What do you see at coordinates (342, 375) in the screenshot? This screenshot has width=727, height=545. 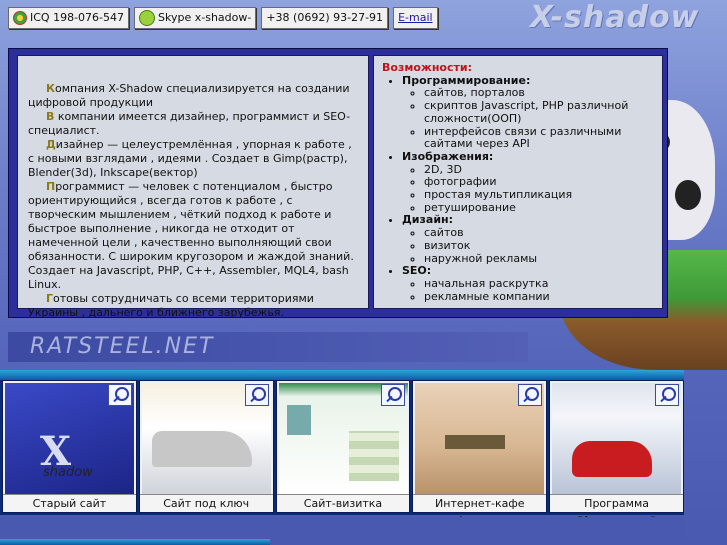 I see `gallery-top-bar` at bounding box center [342, 375].